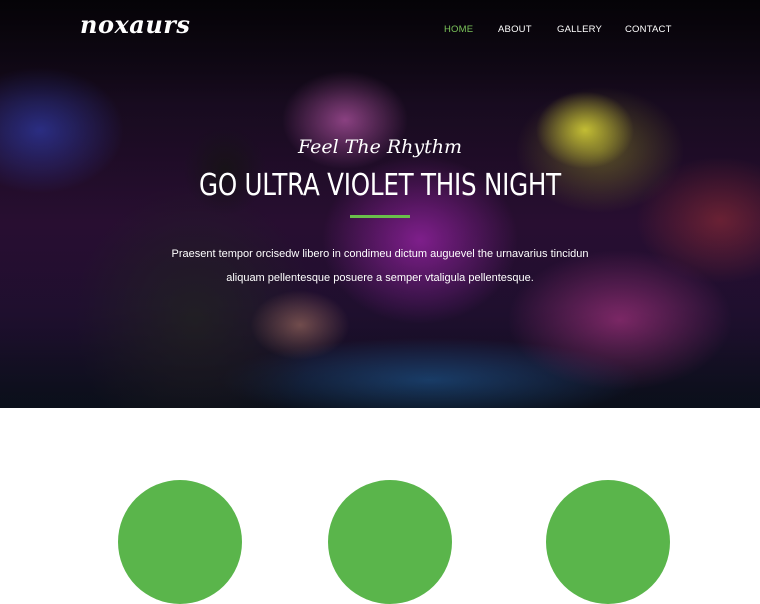  What do you see at coordinates (380, 185) in the screenshot?
I see `hero-headline: GO ULTRA VIOLET THIS NIGHT` at bounding box center [380, 185].